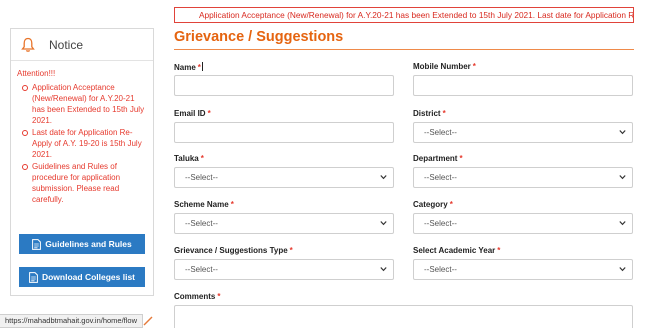  Describe the element at coordinates (233, 250) in the screenshot. I see `grievance-type-label: Grievance / Suggestions Type *` at that location.